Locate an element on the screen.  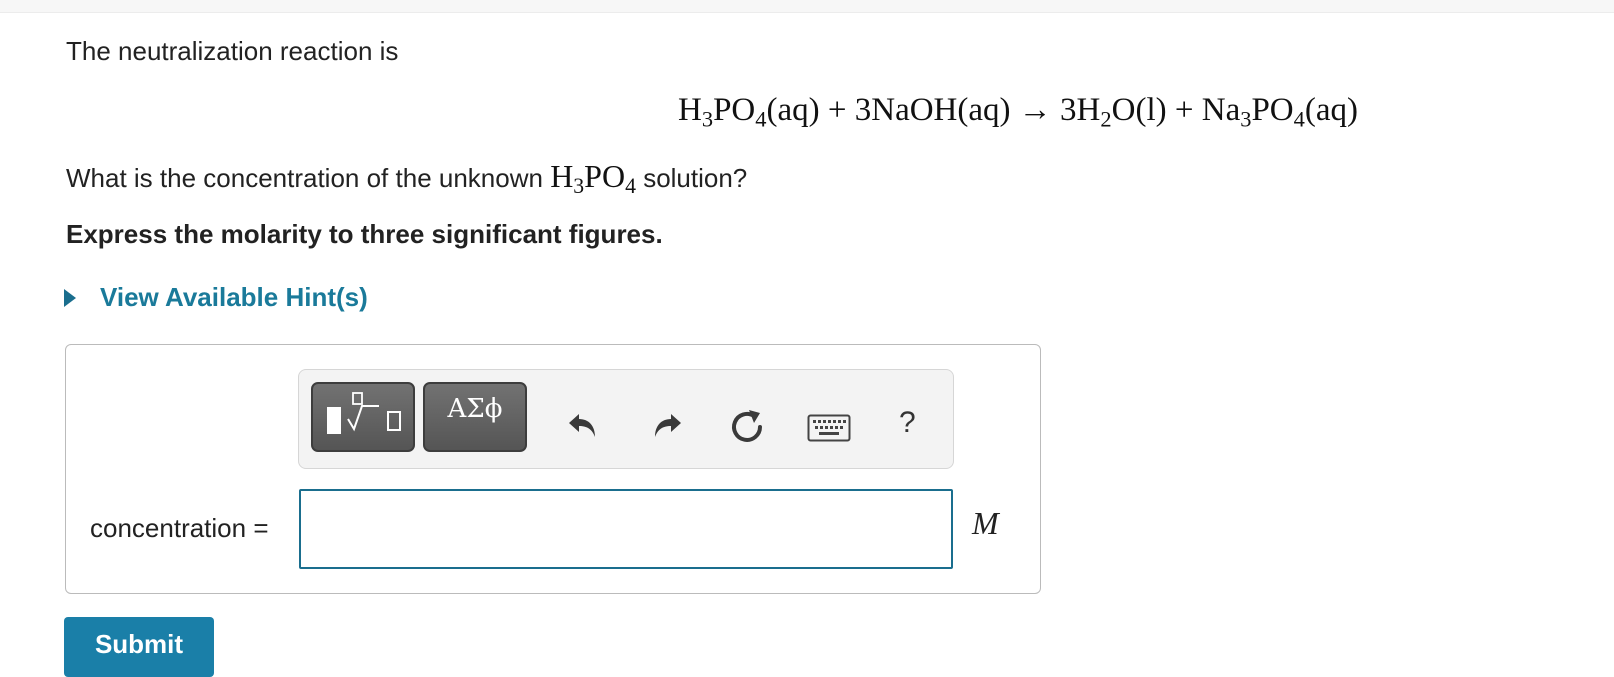
redo-icon is located at coordinates (667, 424).